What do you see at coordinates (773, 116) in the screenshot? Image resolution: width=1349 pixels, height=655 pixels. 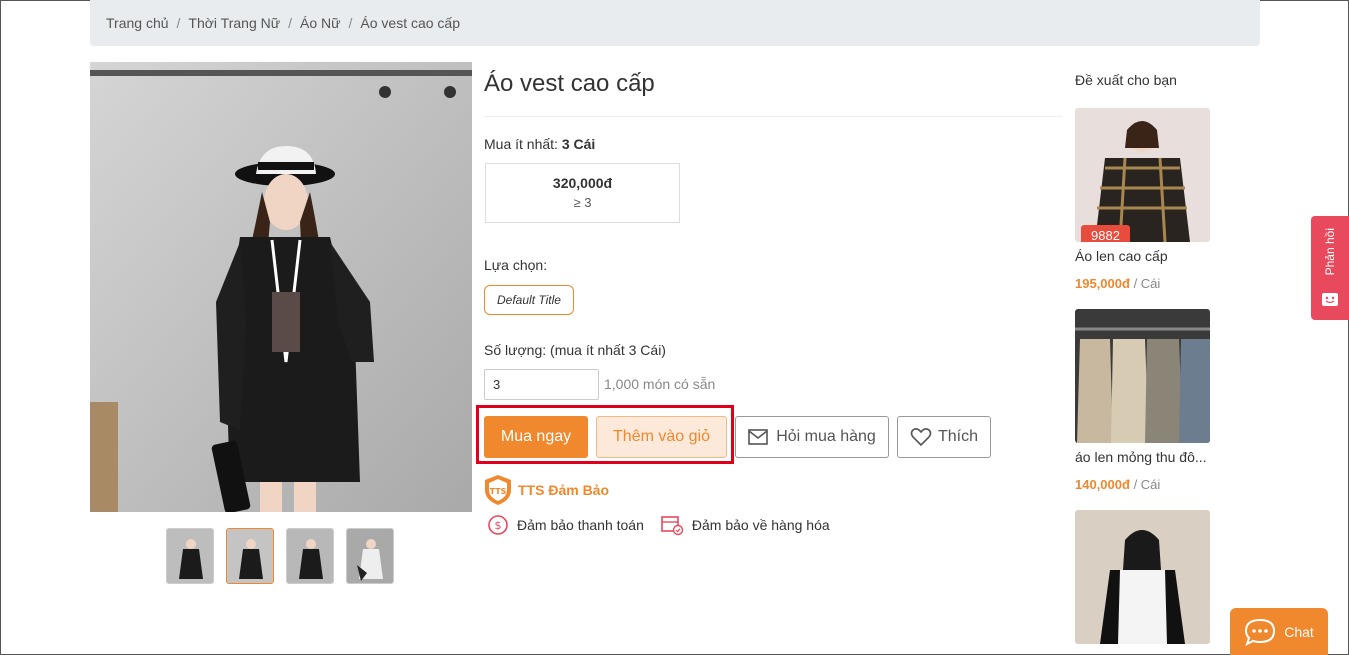 I see `title-divider` at bounding box center [773, 116].